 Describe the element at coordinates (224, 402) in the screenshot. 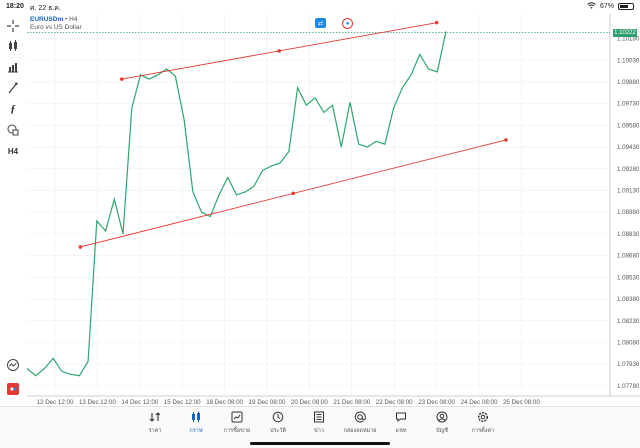

I see `x-tick-label: 18 Dec 08:00` at that location.